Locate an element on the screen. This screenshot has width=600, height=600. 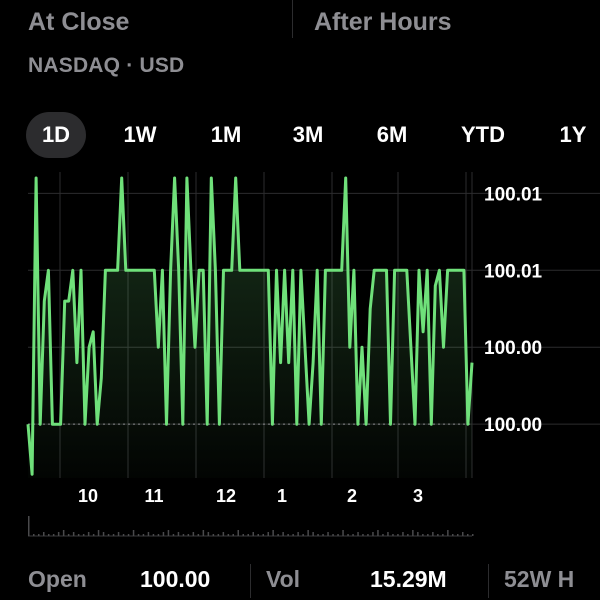
header-at-close: At Close is located at coordinates (78, 22).